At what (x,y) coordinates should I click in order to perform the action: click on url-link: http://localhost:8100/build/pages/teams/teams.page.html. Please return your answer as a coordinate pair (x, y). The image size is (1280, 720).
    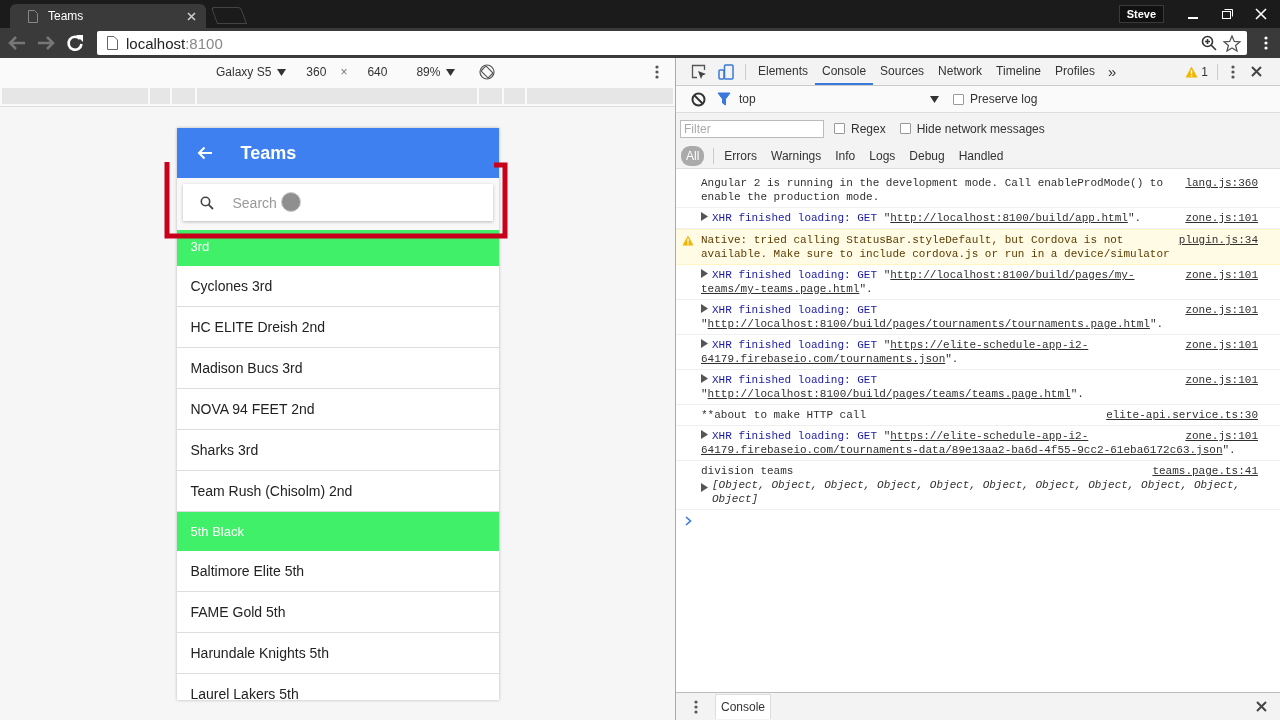
    Looking at the image, I should click on (889, 394).